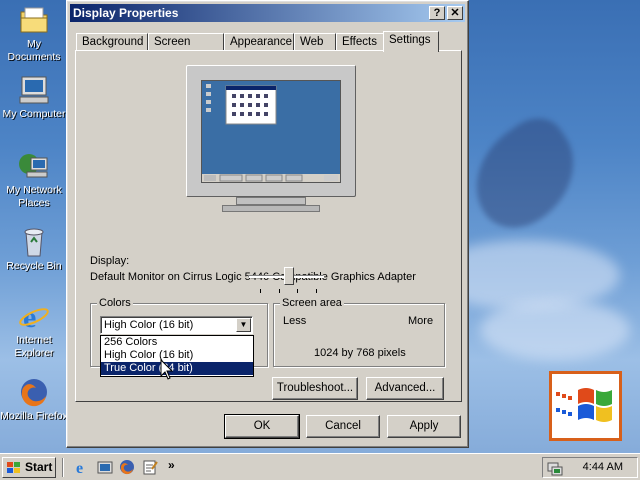  Describe the element at coordinates (171, 465) in the screenshot. I see `quicklaunch-chevron: »` at that location.